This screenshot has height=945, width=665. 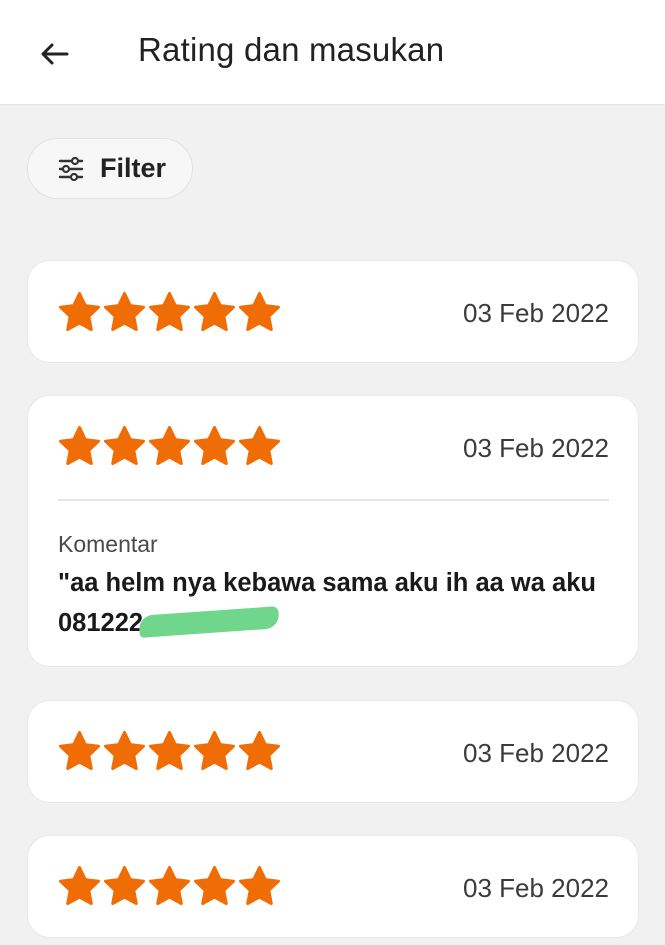 I want to click on comment-label: Komentar, so click(x=108, y=544).